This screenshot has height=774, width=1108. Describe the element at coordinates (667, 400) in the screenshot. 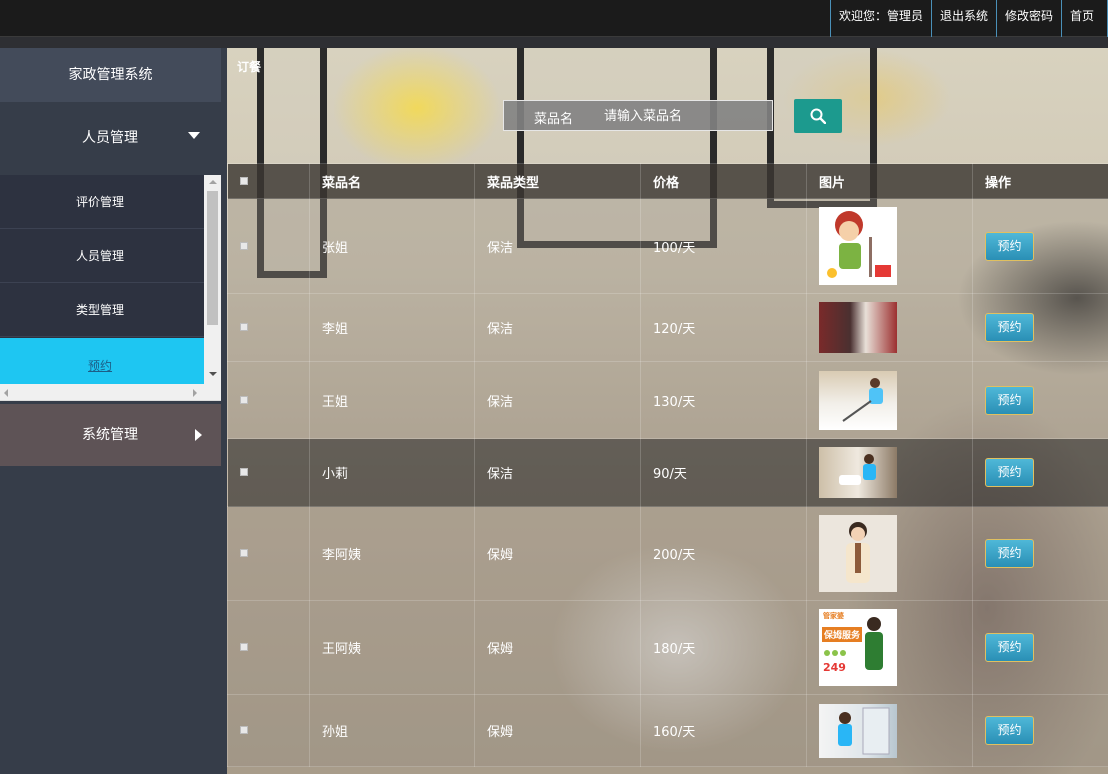

I see `table-row: 王姐 保洁 130/天 预约` at that location.